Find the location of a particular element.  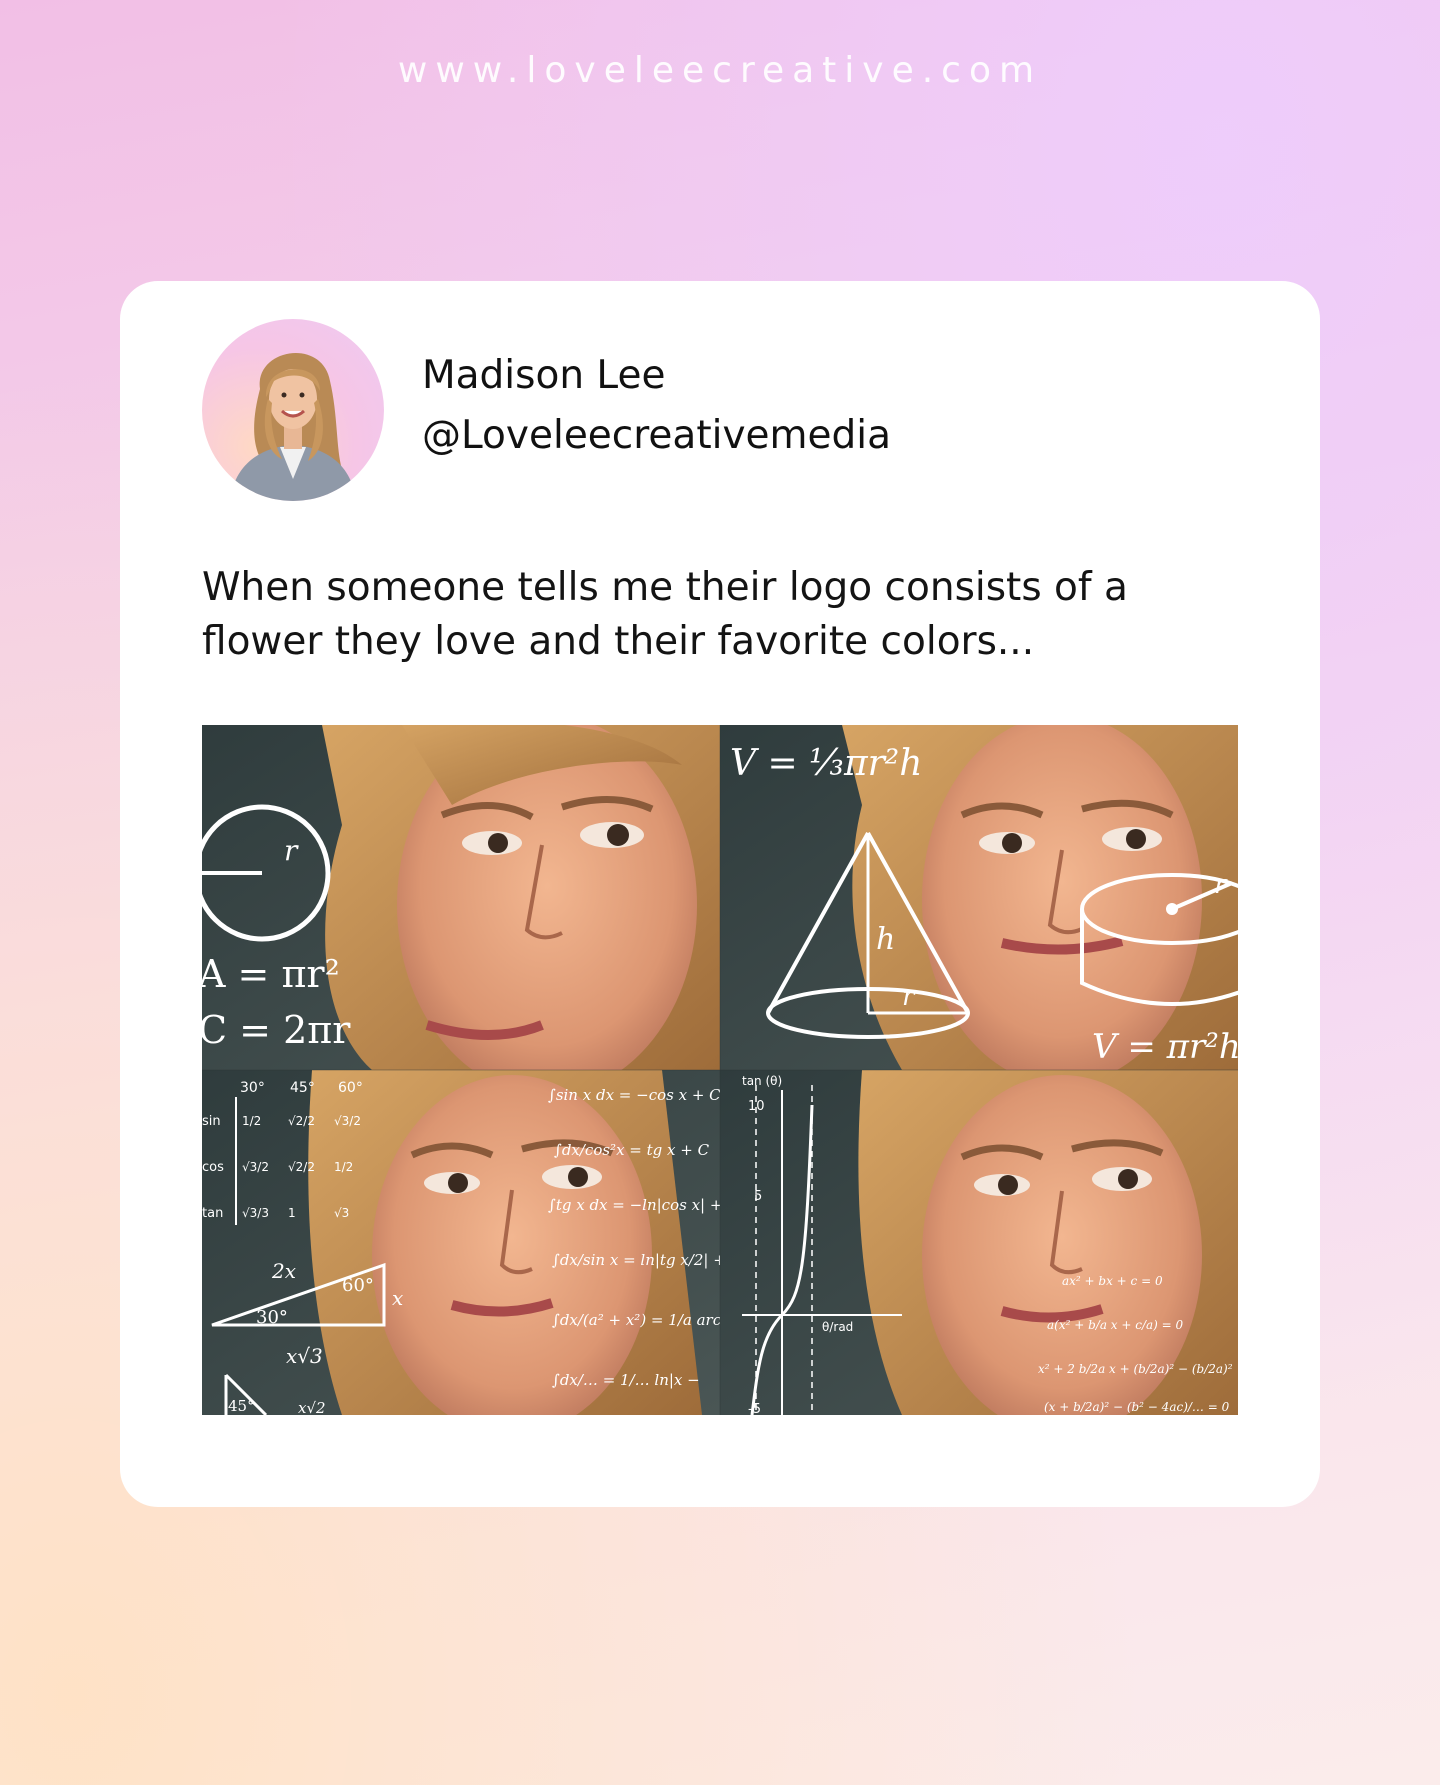

author-handle: @Loveleecreativemedia is located at coordinates (656, 435).